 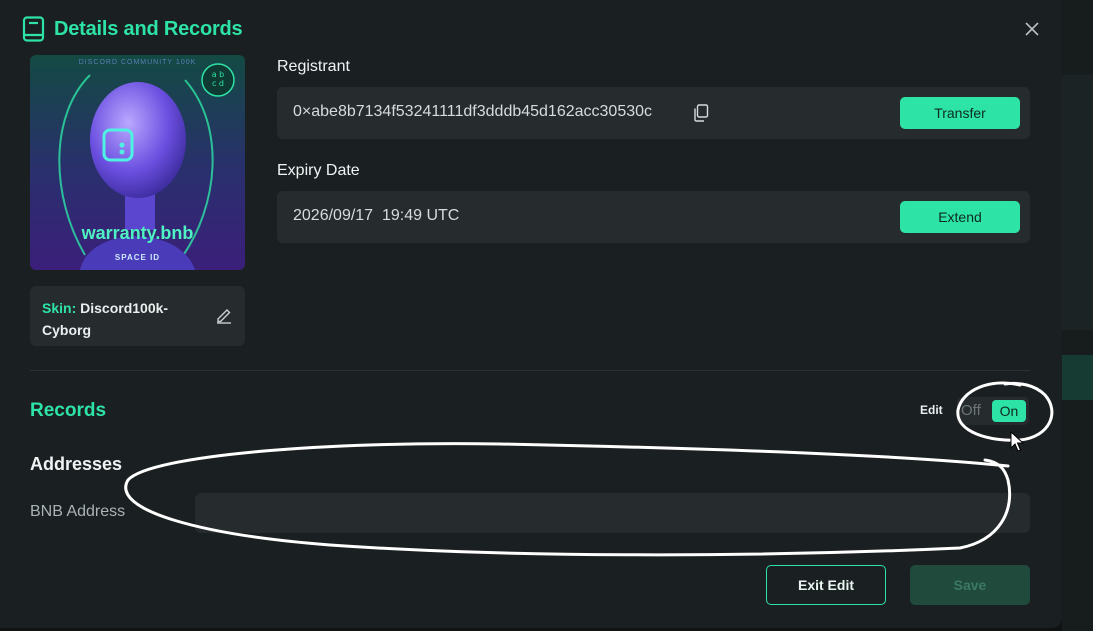 What do you see at coordinates (78, 511) in the screenshot?
I see `bnb-address-label: BNB Address` at bounding box center [78, 511].